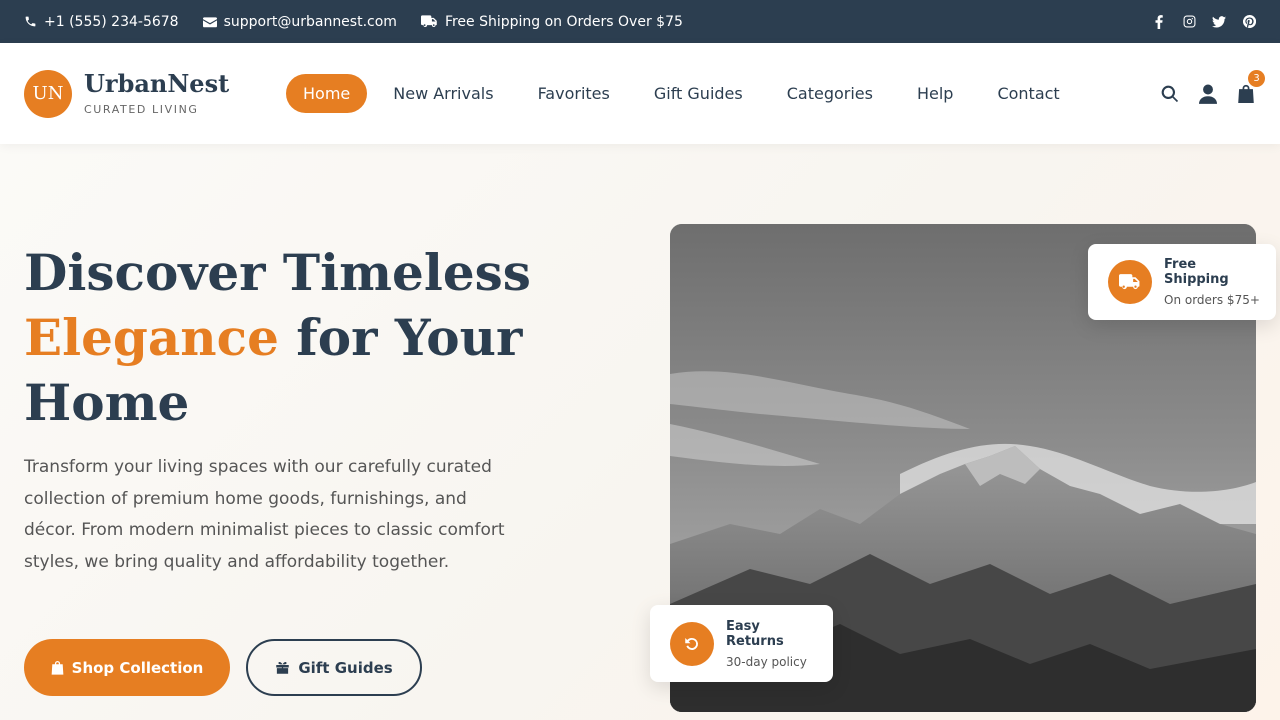 The height and width of the screenshot is (720, 1280). Describe the element at coordinates (1159, 21) in the screenshot. I see `facebook-icon` at that location.